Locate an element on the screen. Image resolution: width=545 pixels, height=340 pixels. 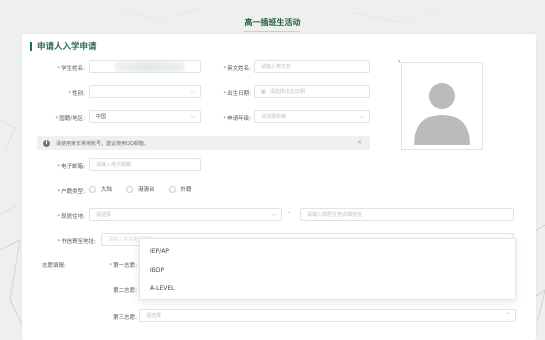
pref1-label: *第一志愿: is located at coordinates (123, 266).